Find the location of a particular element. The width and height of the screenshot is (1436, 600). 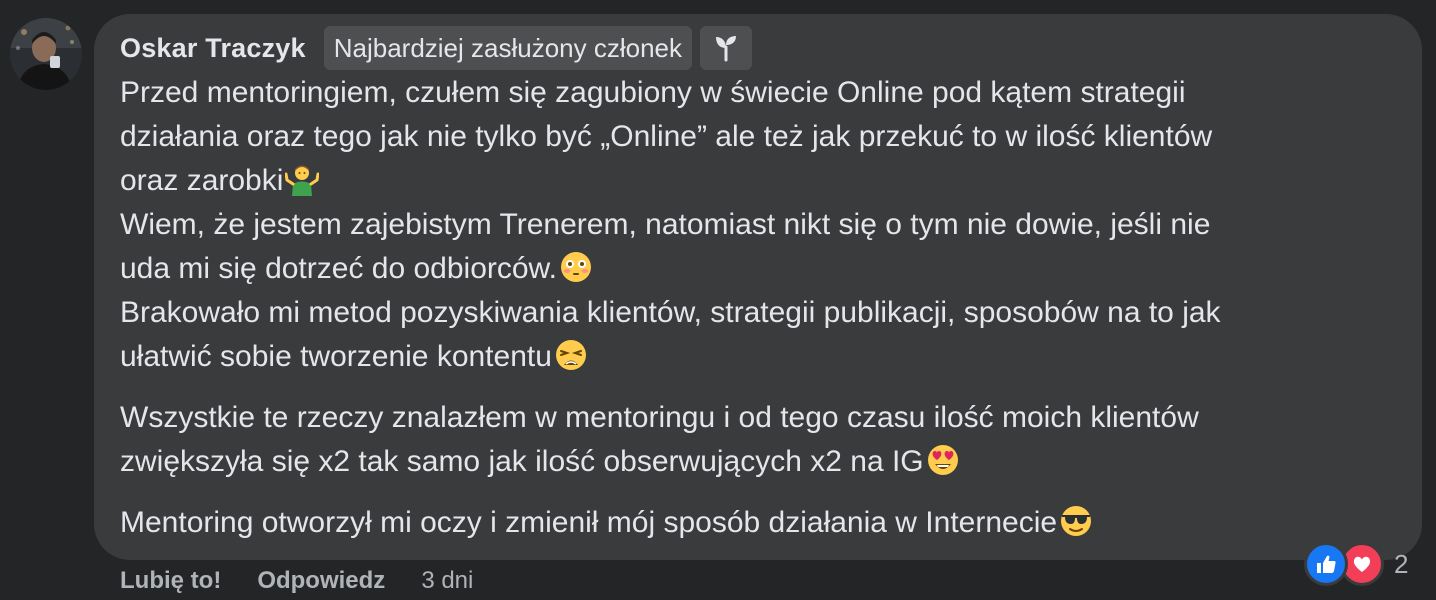

sunglasses-face-emoji is located at coordinates (1076, 521).